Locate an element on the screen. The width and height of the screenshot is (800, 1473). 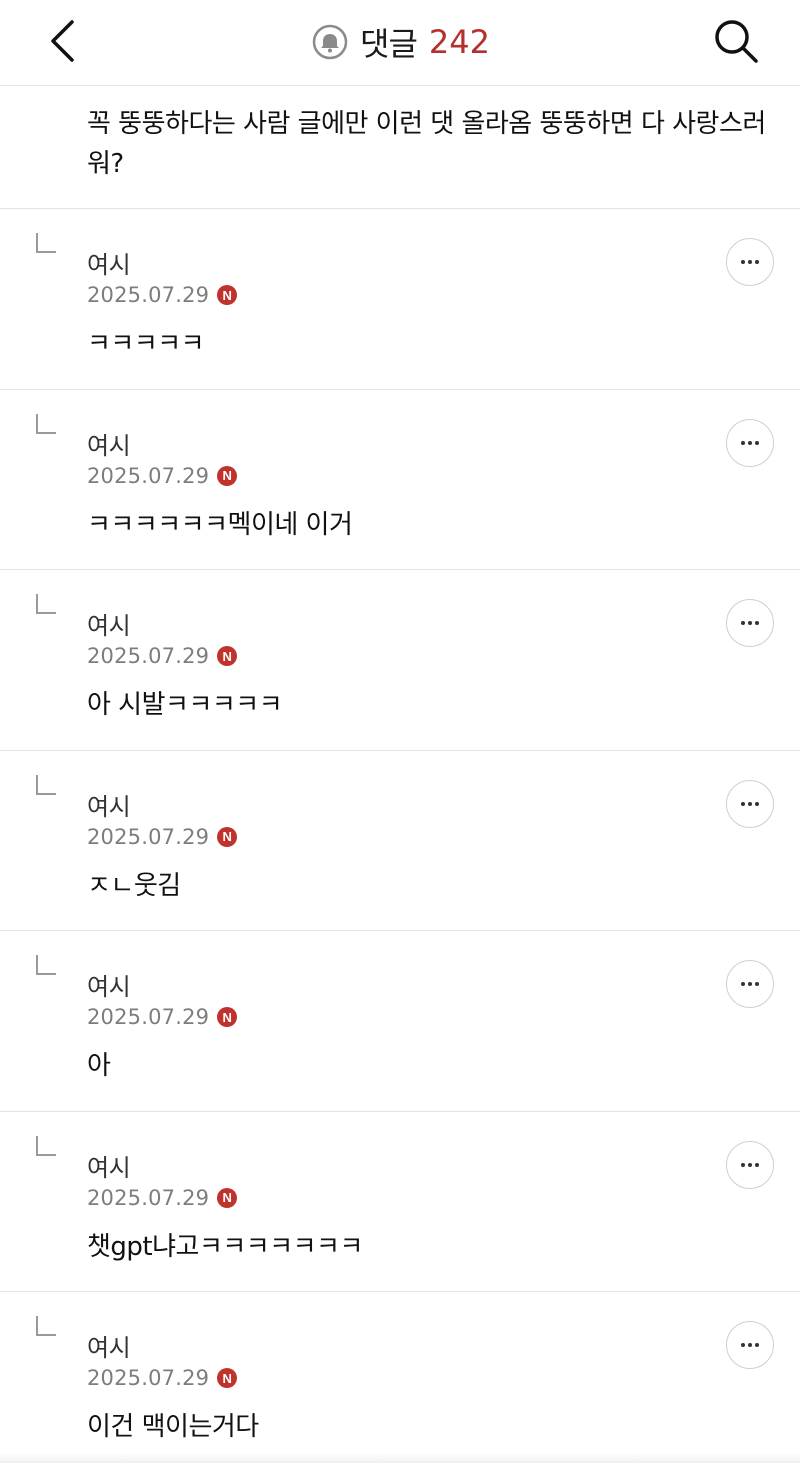
reply-comment: 여시 2025.07.29 N ㅈㄴ웃김 is located at coordinates (400, 841).